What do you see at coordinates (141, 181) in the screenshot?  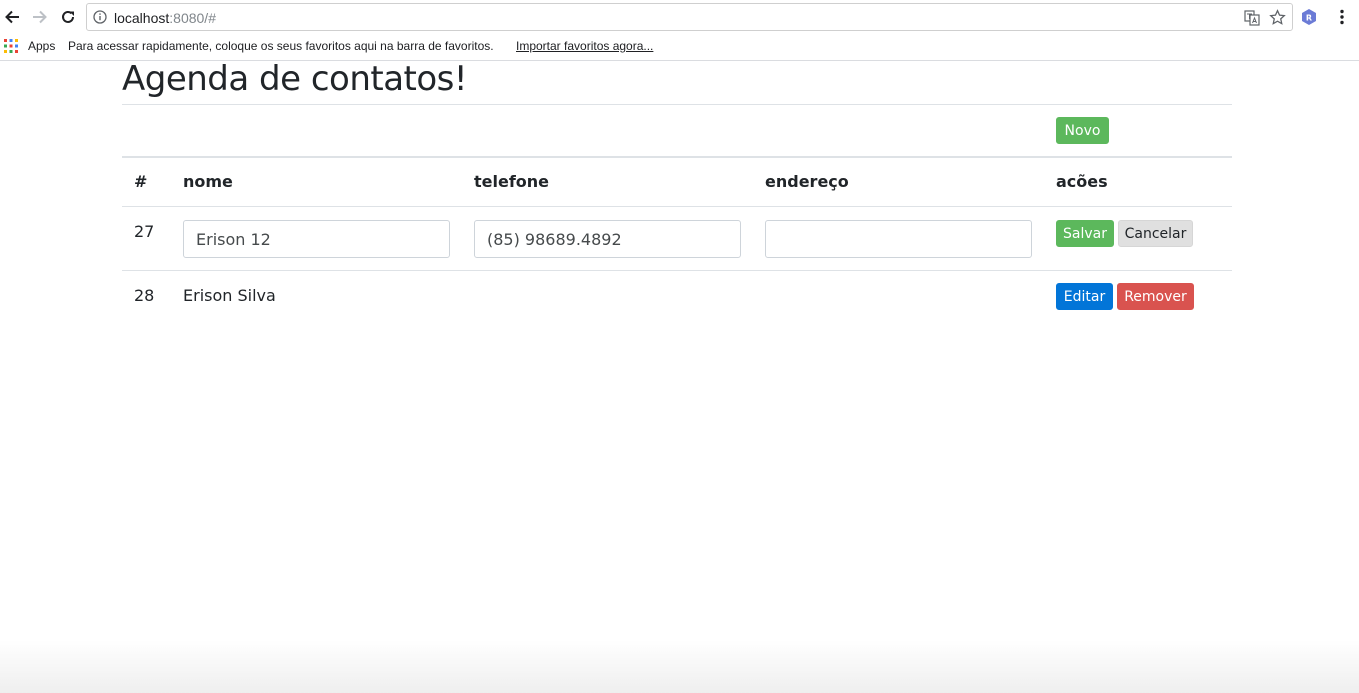 I see `column-header-id: #` at bounding box center [141, 181].